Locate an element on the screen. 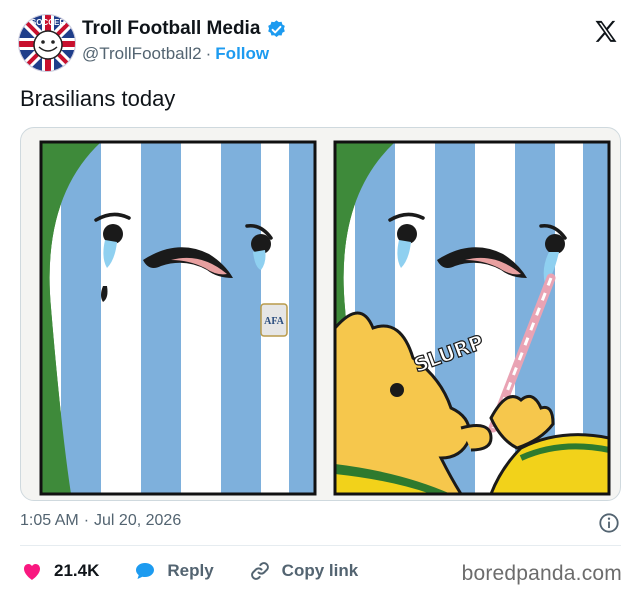  tweet-text: Brasilians today is located at coordinates (98, 98).